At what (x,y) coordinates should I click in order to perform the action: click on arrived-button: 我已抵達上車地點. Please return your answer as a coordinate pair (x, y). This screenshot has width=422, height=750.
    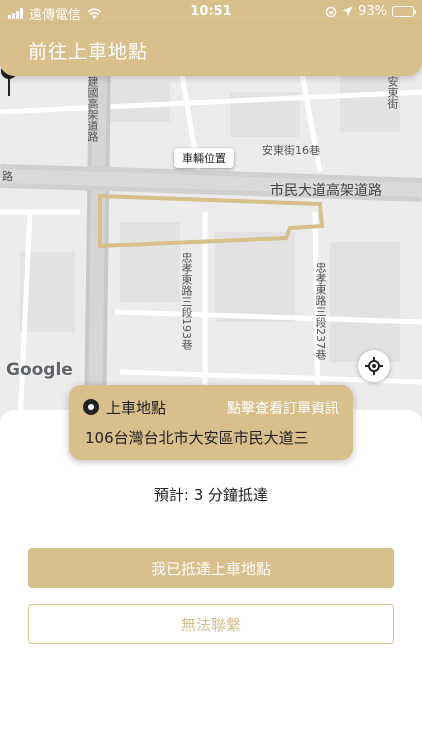
    Looking at the image, I should click on (211, 568).